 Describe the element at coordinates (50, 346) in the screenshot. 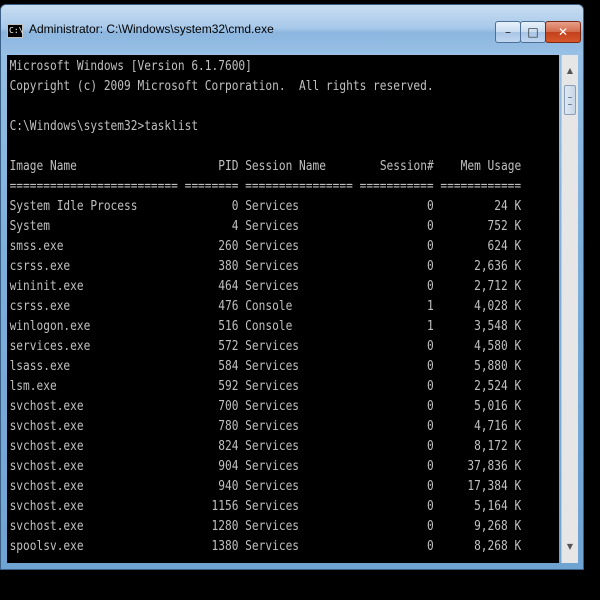

I see `image-name-cell: services.exe` at that location.